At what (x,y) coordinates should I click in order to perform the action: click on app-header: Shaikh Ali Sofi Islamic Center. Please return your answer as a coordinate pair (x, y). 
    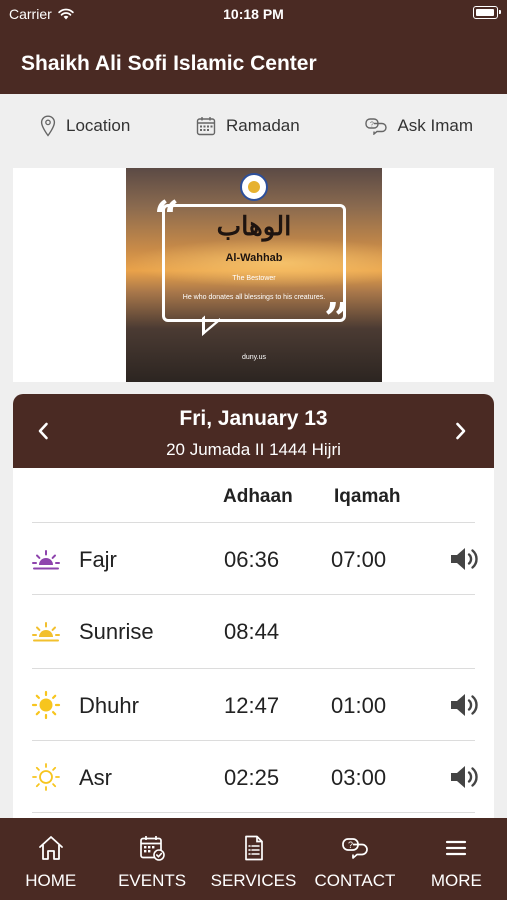
    Looking at the image, I should click on (253, 62).